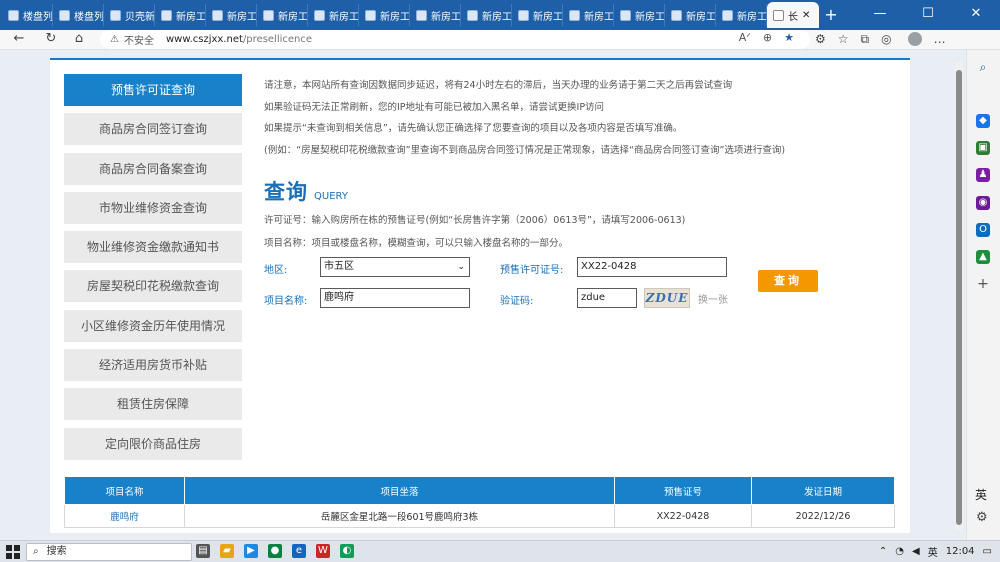 This screenshot has width=1000, height=562. Describe the element at coordinates (823, 516) in the screenshot. I see `cell-date: 2022/12/26` at that location.